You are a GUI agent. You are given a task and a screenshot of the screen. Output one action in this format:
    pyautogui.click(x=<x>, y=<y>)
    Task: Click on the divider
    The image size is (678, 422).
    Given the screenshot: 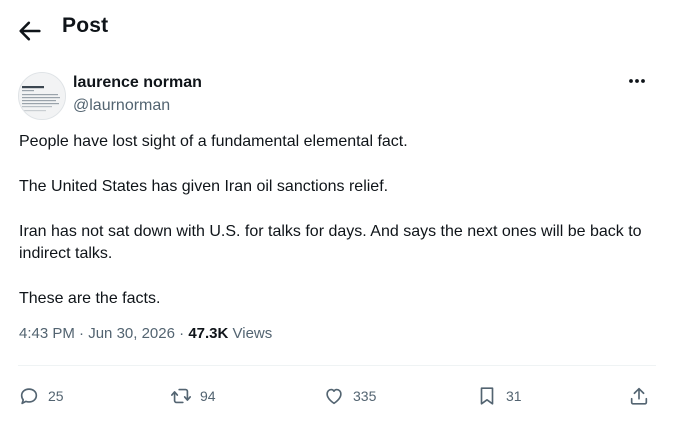 What is the action you would take?
    pyautogui.click(x=337, y=365)
    